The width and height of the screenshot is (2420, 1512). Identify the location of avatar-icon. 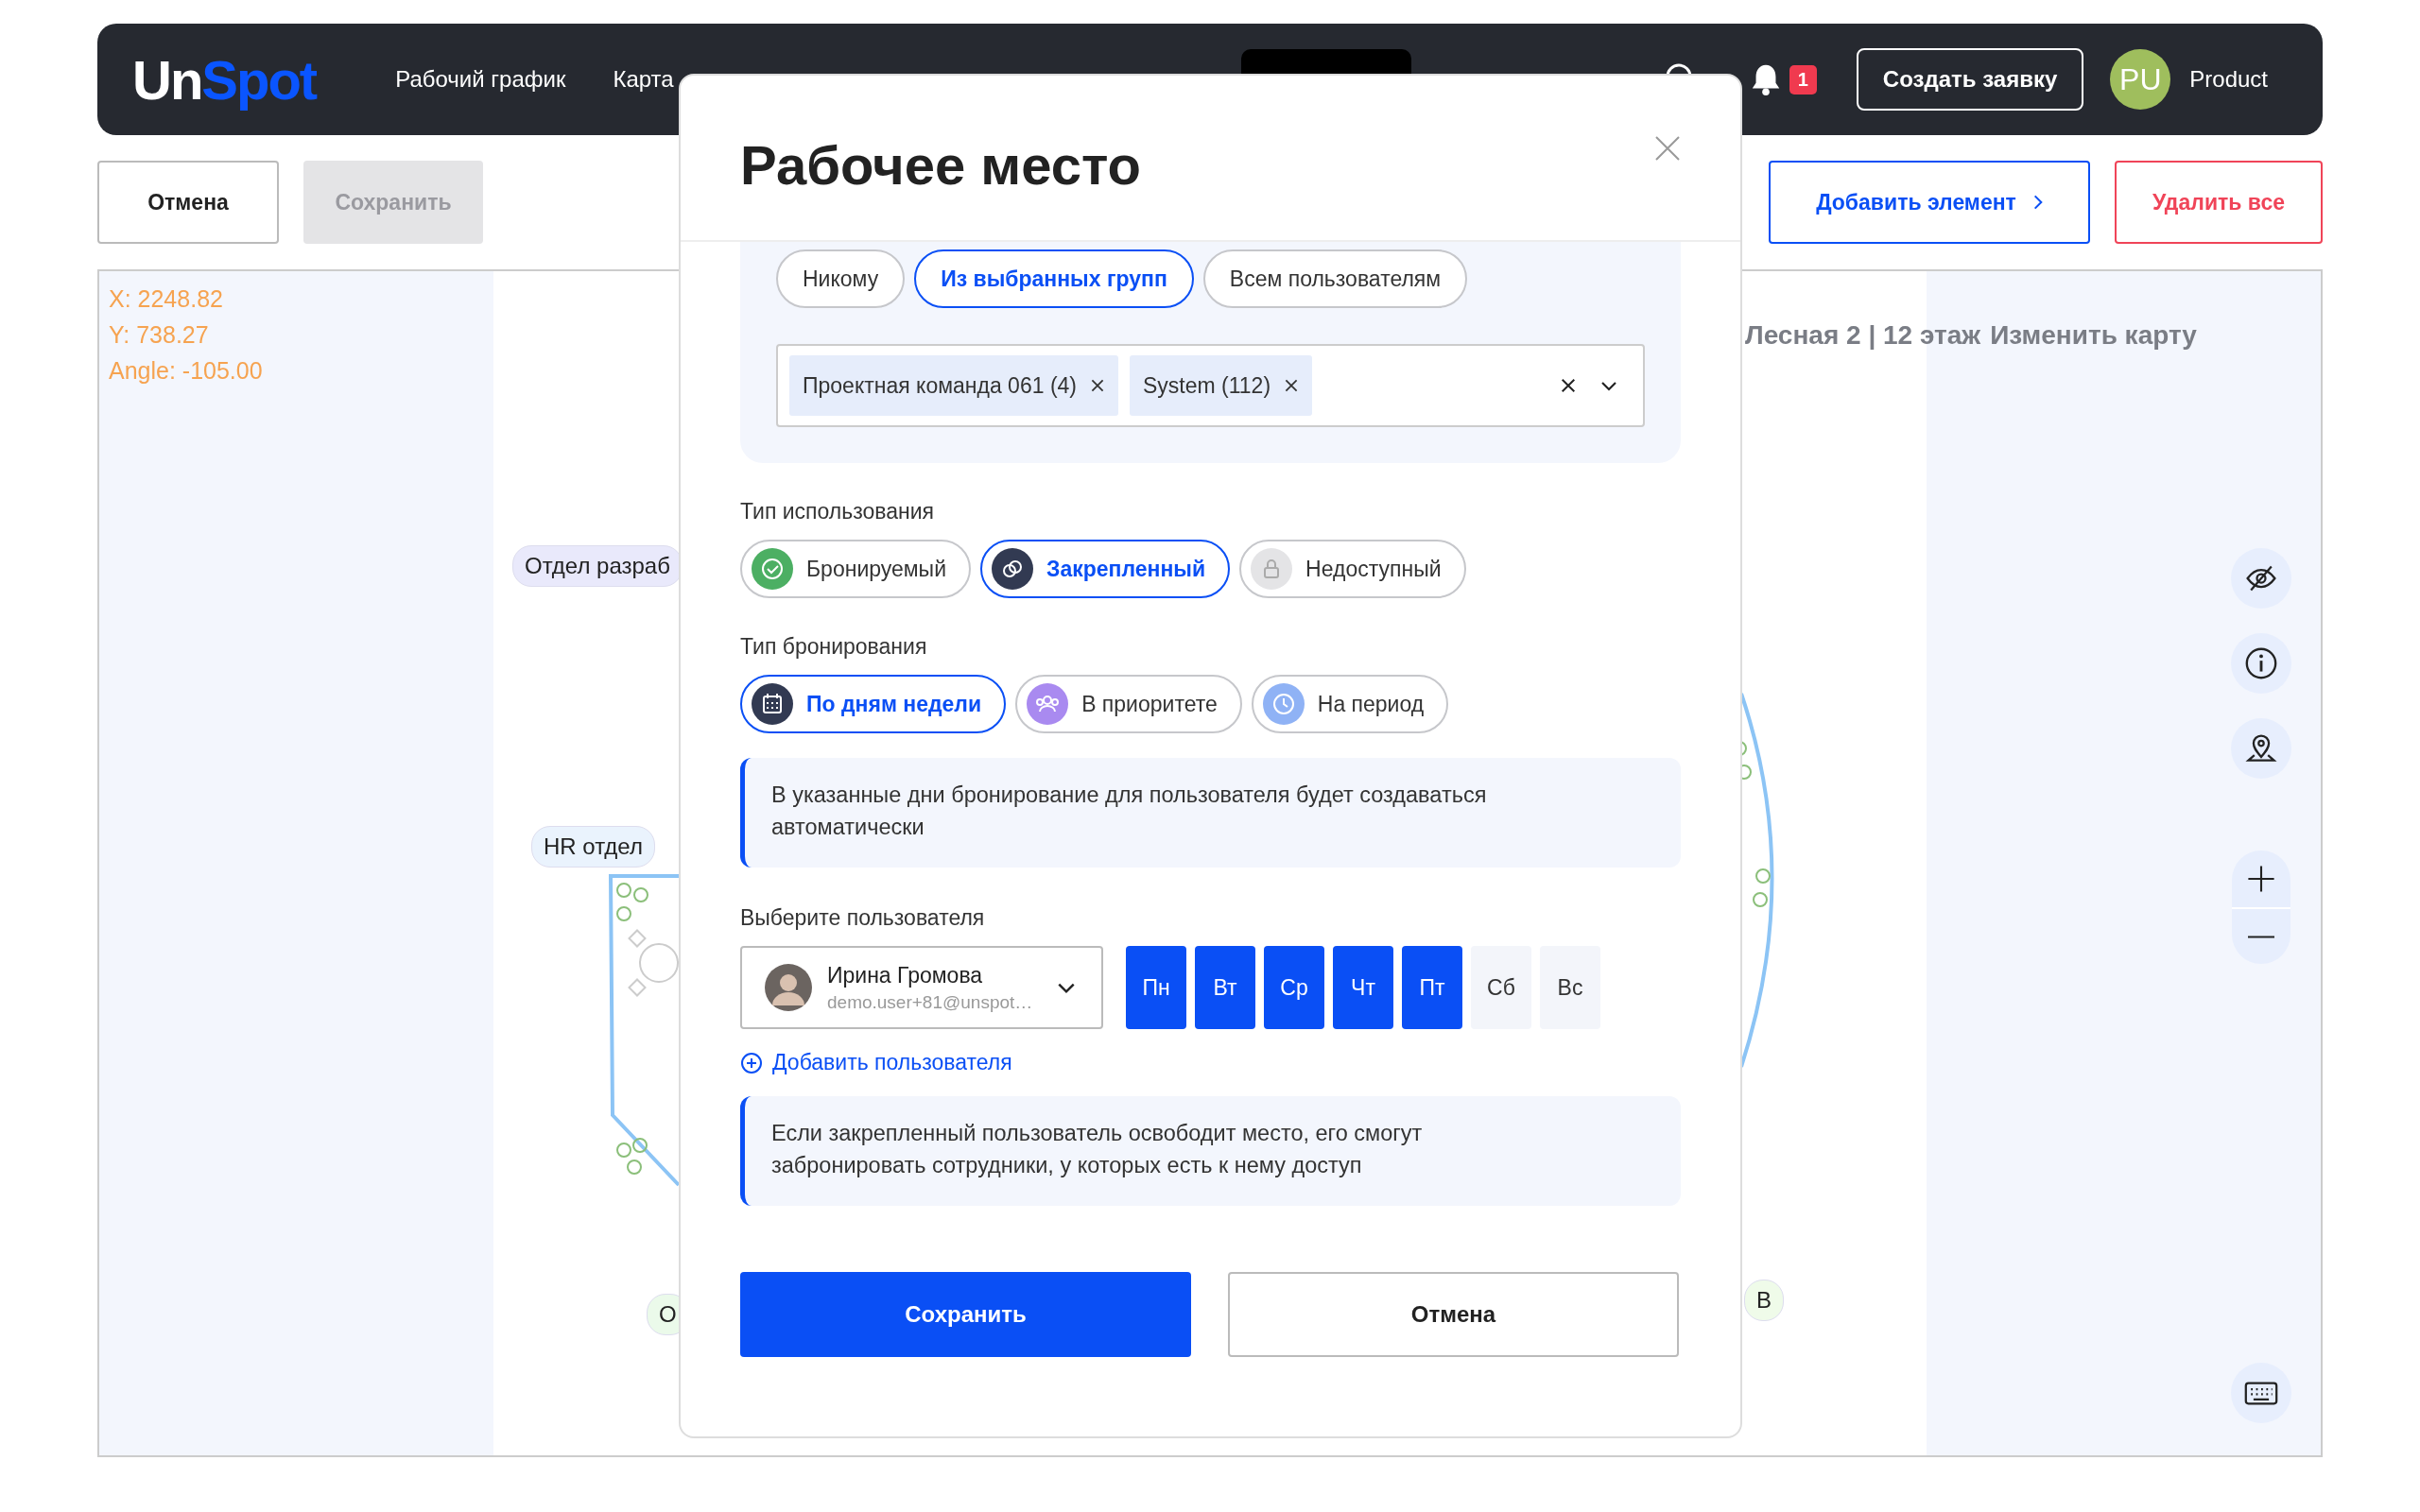
(788, 987).